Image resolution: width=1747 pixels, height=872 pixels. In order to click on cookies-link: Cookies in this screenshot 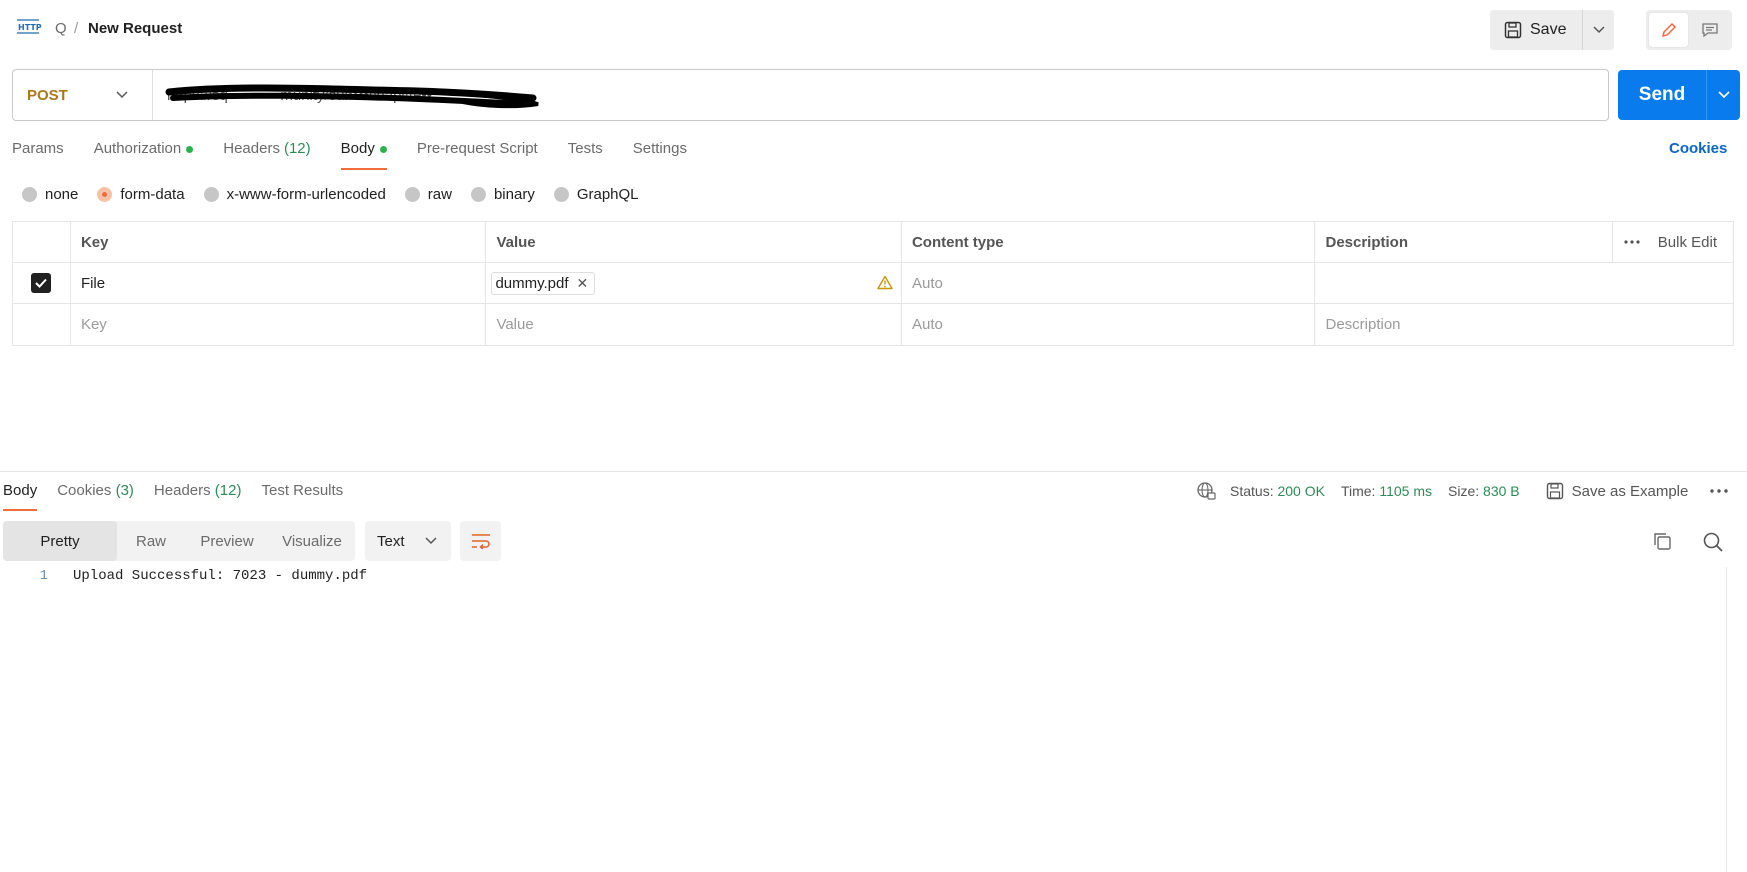, I will do `click(1698, 148)`.